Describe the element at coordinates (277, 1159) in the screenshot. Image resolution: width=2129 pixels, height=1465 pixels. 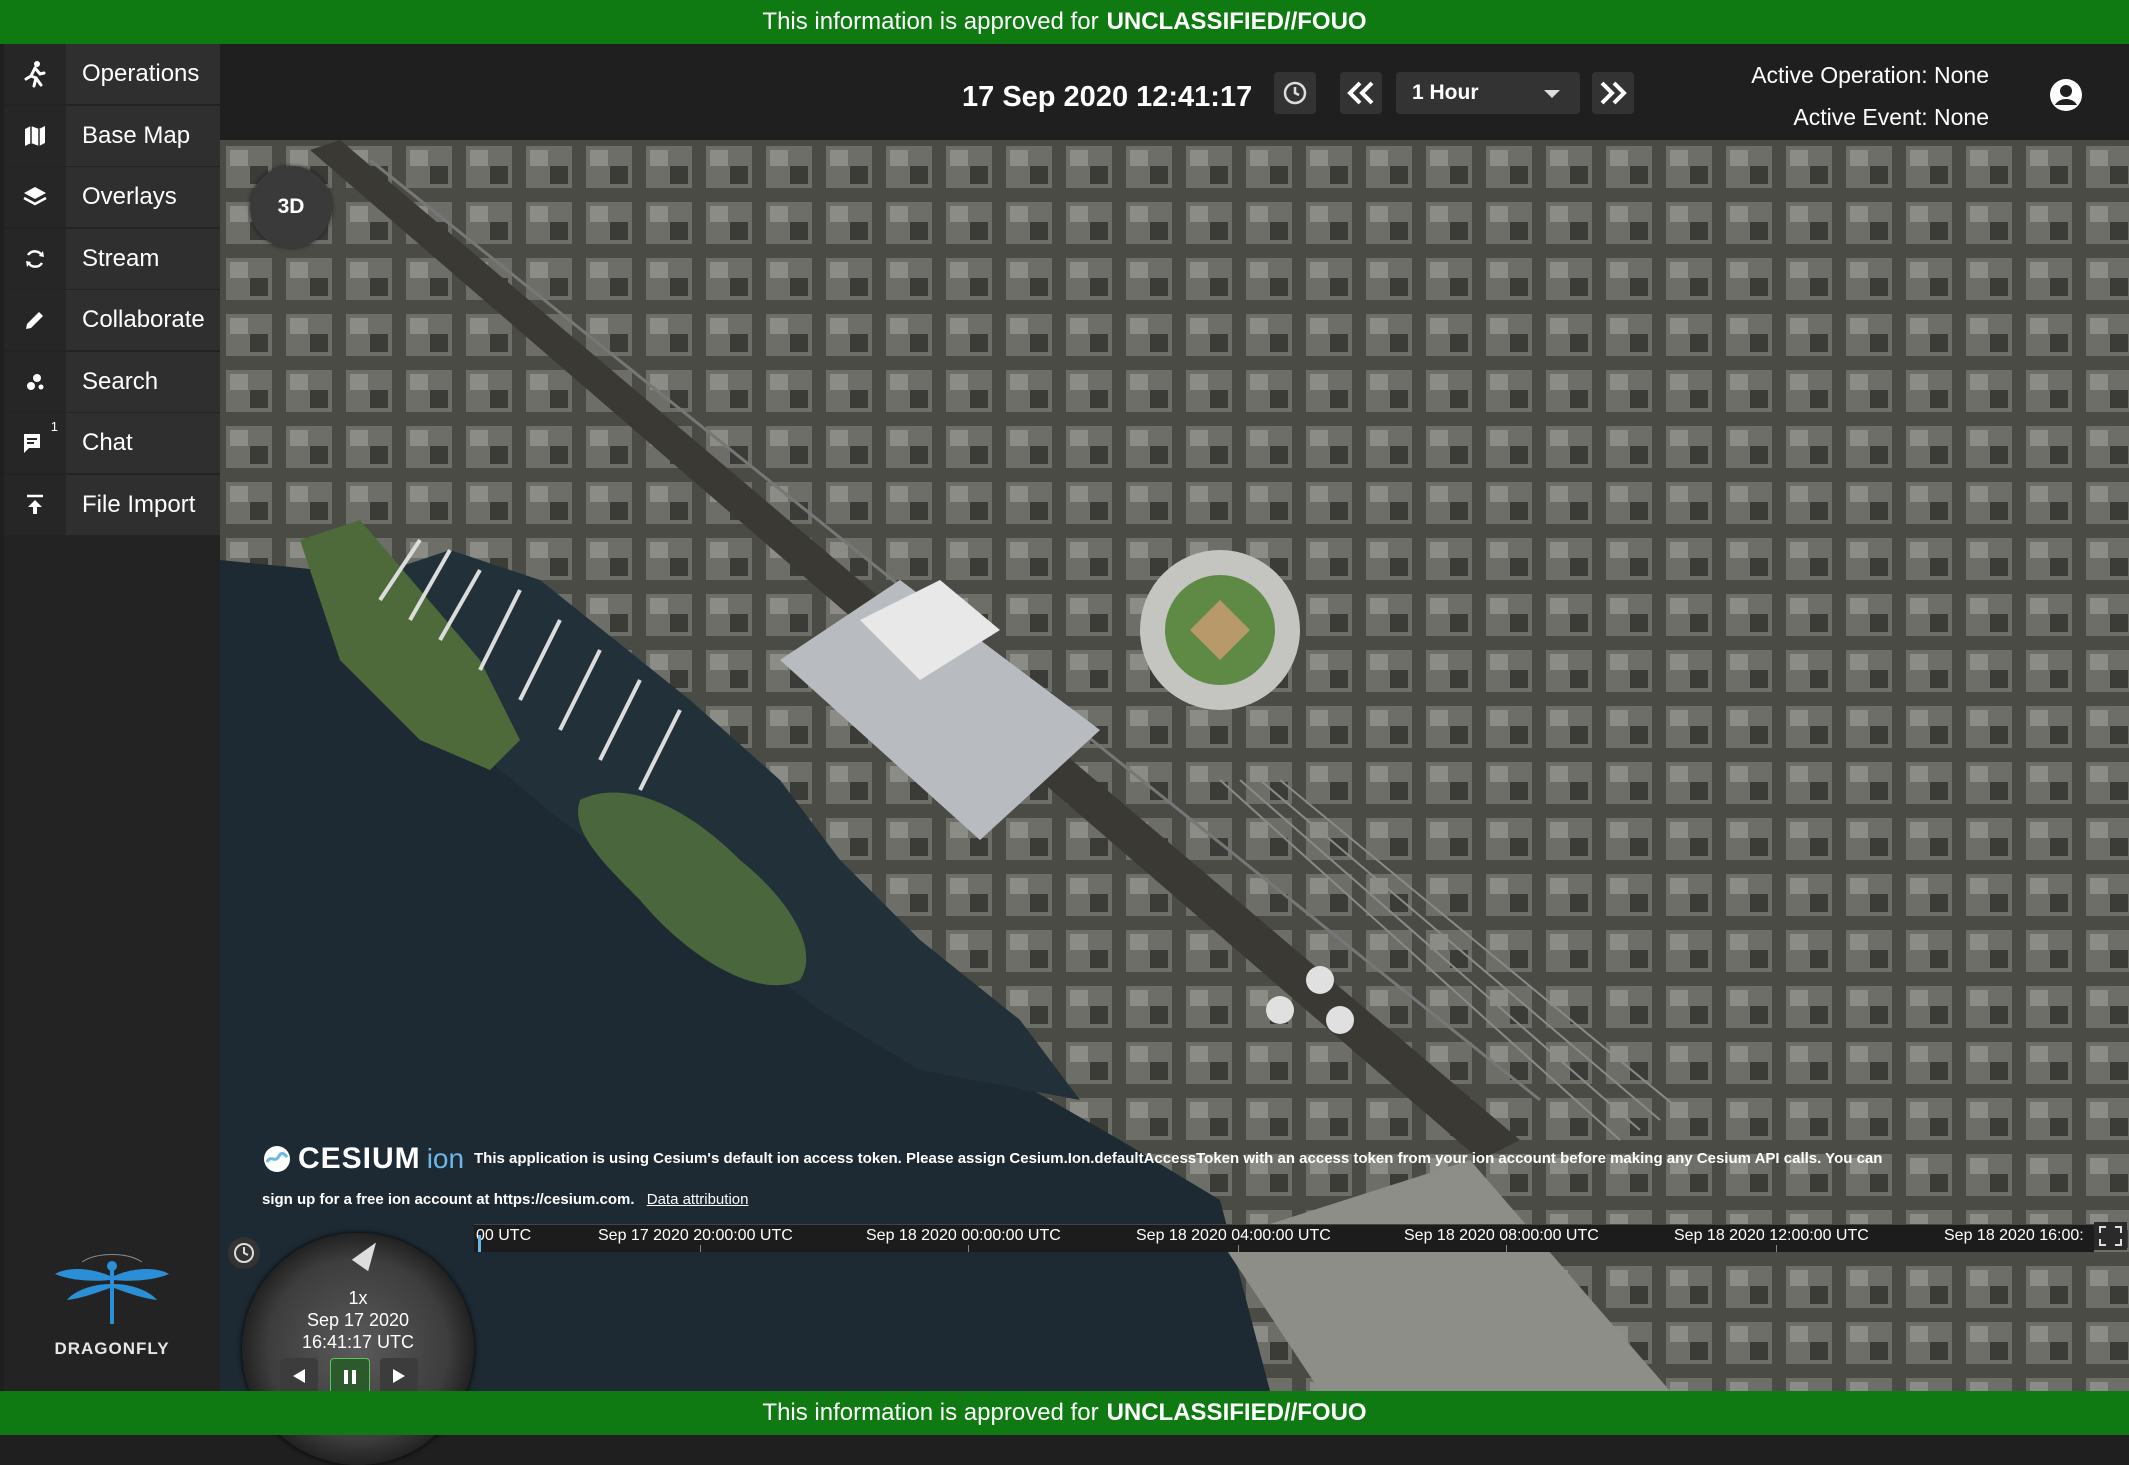
I see `cesium-logo-icon` at that location.